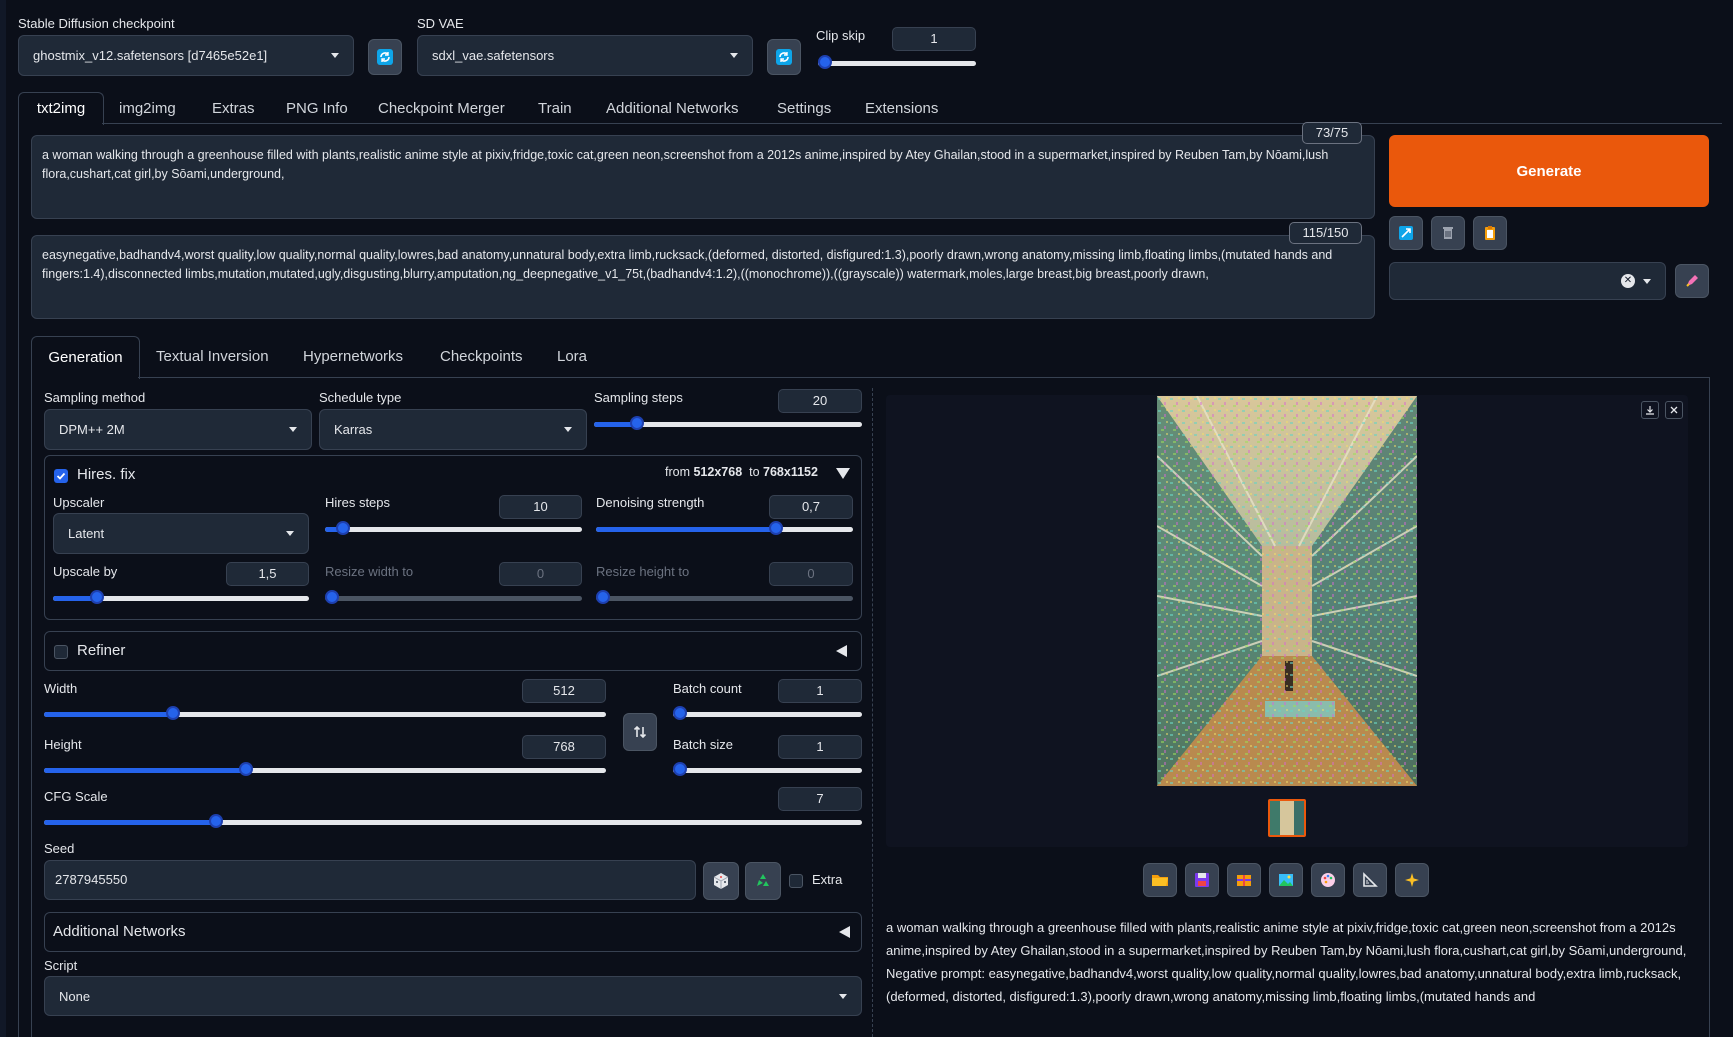  I want to click on refresh-checkpoint-button, so click(385, 57).